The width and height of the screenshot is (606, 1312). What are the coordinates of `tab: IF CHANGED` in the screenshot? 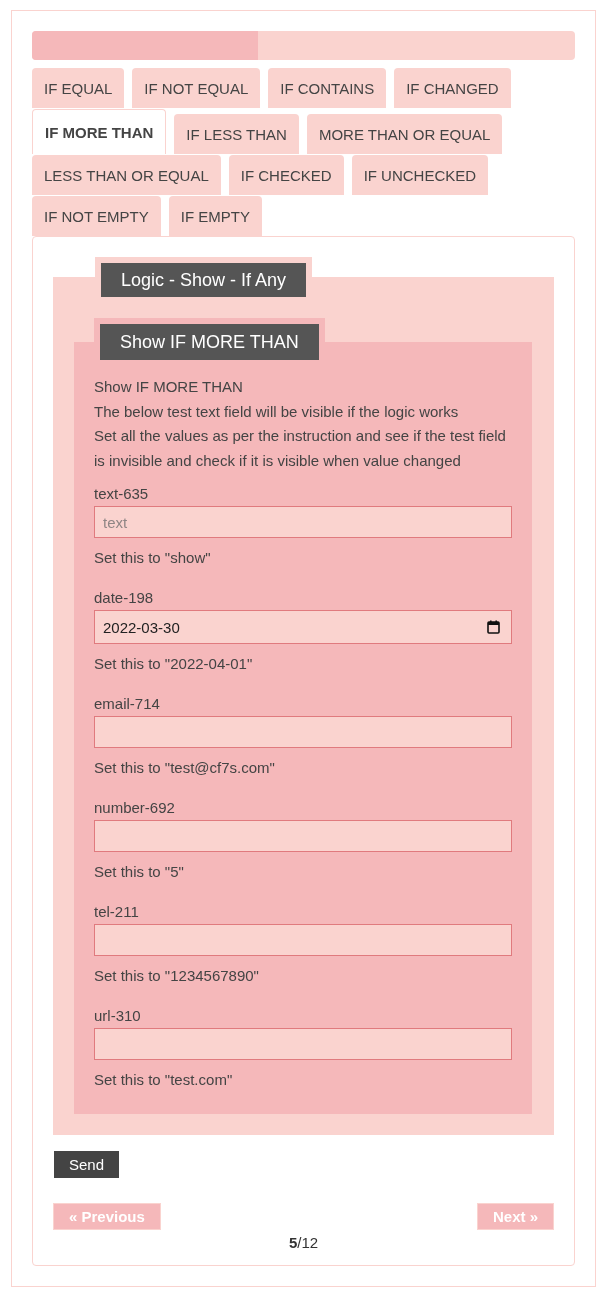 It's located at (452, 88).